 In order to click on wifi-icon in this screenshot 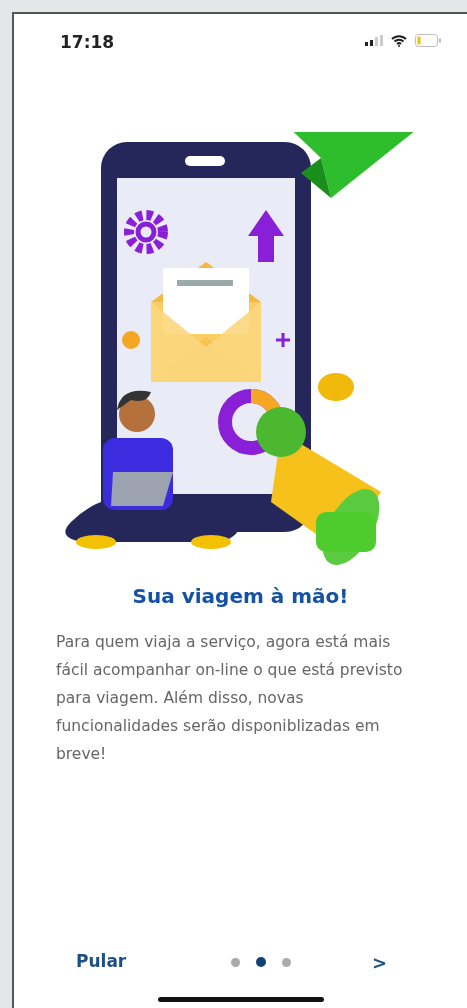, I will do `click(399, 40)`.